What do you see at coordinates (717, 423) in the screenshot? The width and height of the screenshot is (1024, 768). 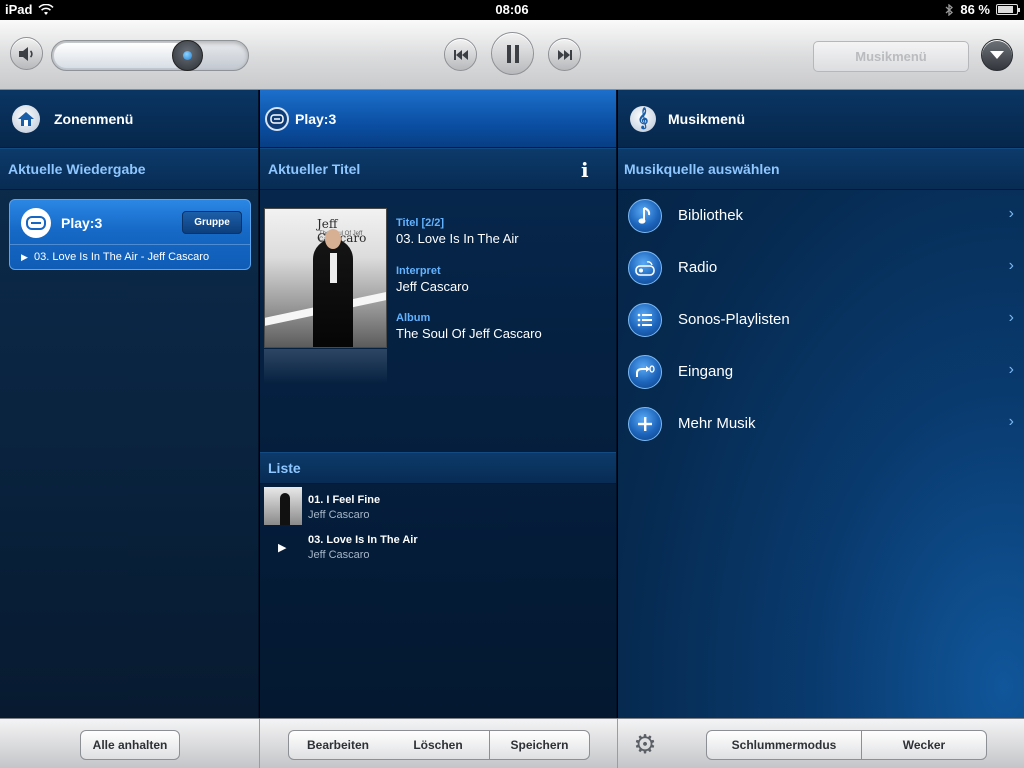 I see `menu-item-label: Mehr Musik` at bounding box center [717, 423].